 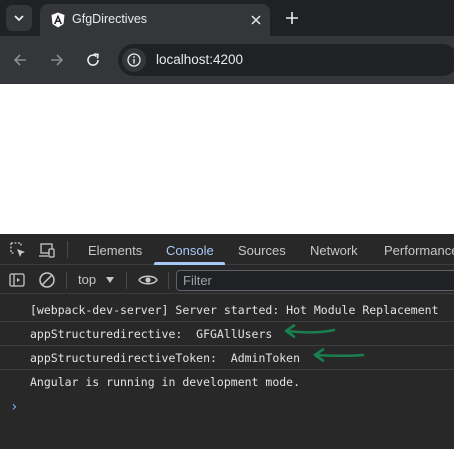 What do you see at coordinates (155, 20) in the screenshot?
I see `browser-tab: GfgDirectives` at bounding box center [155, 20].